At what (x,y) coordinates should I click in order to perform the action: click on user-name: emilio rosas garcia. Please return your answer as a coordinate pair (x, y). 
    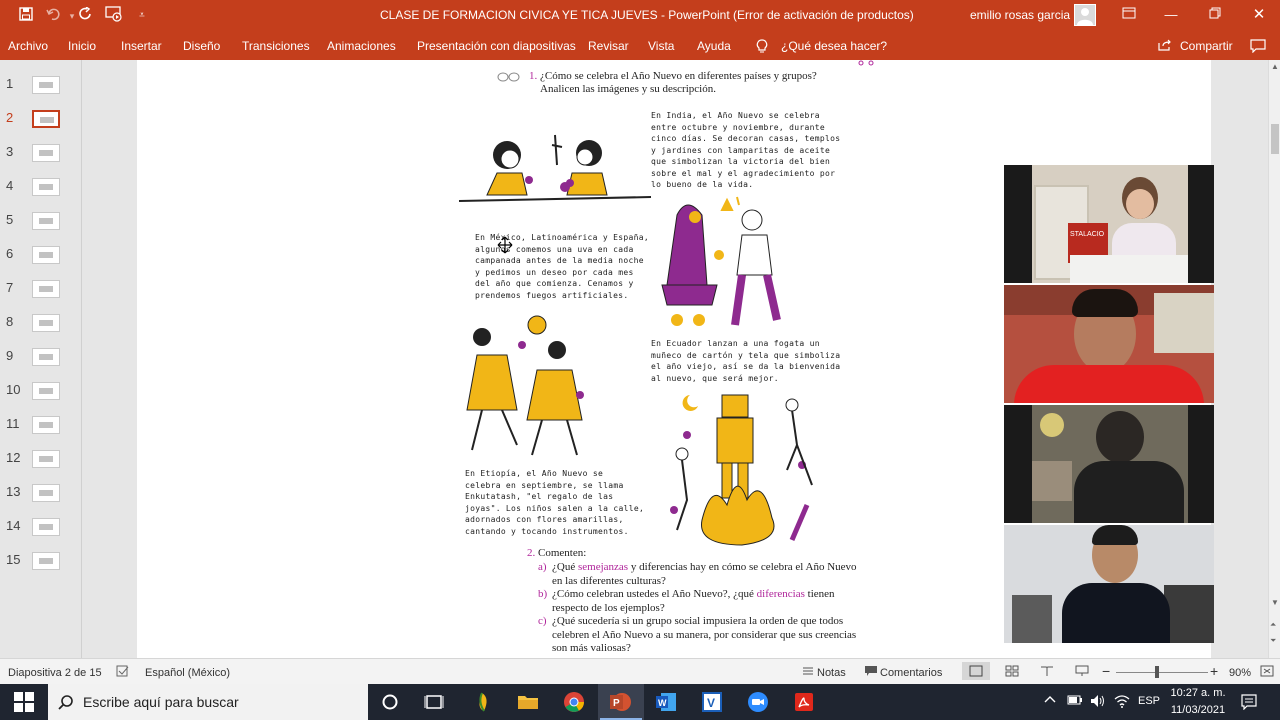
    Looking at the image, I should click on (1020, 15).